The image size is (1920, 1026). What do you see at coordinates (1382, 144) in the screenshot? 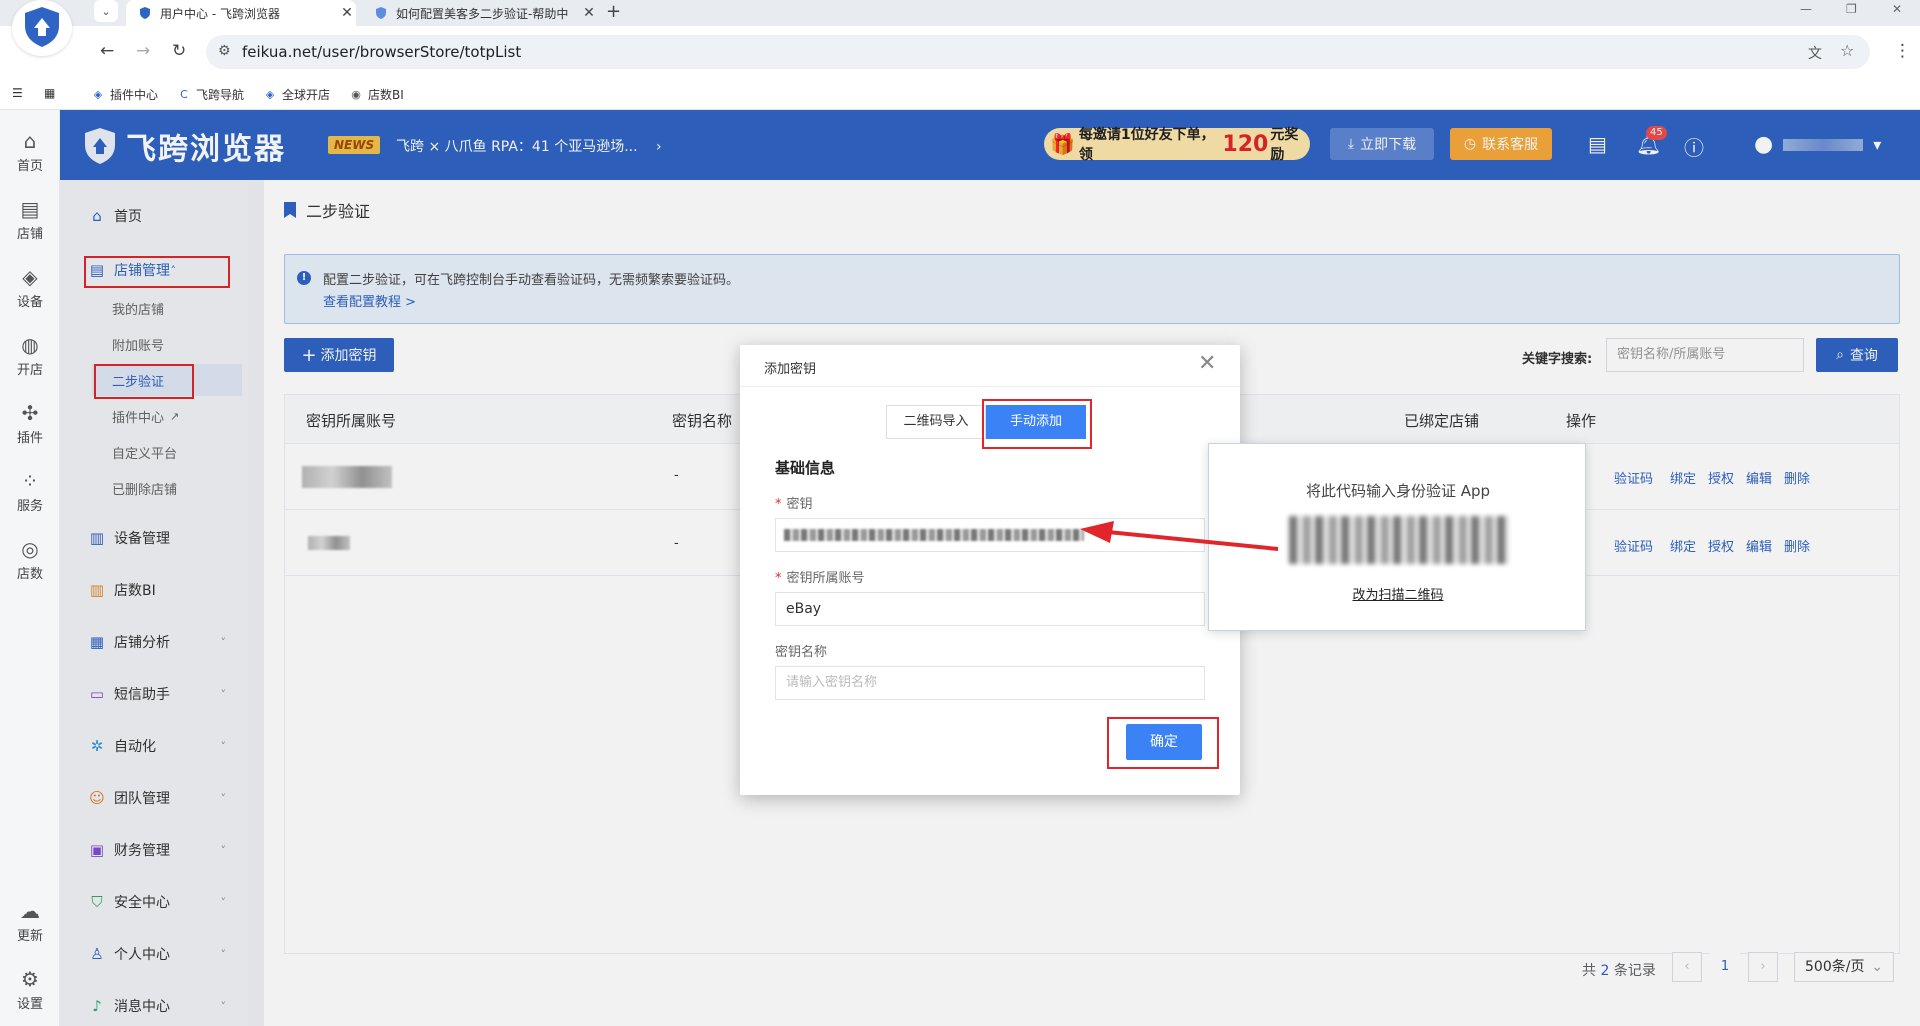
I see `download-button: ⤓ 立即下载` at bounding box center [1382, 144].